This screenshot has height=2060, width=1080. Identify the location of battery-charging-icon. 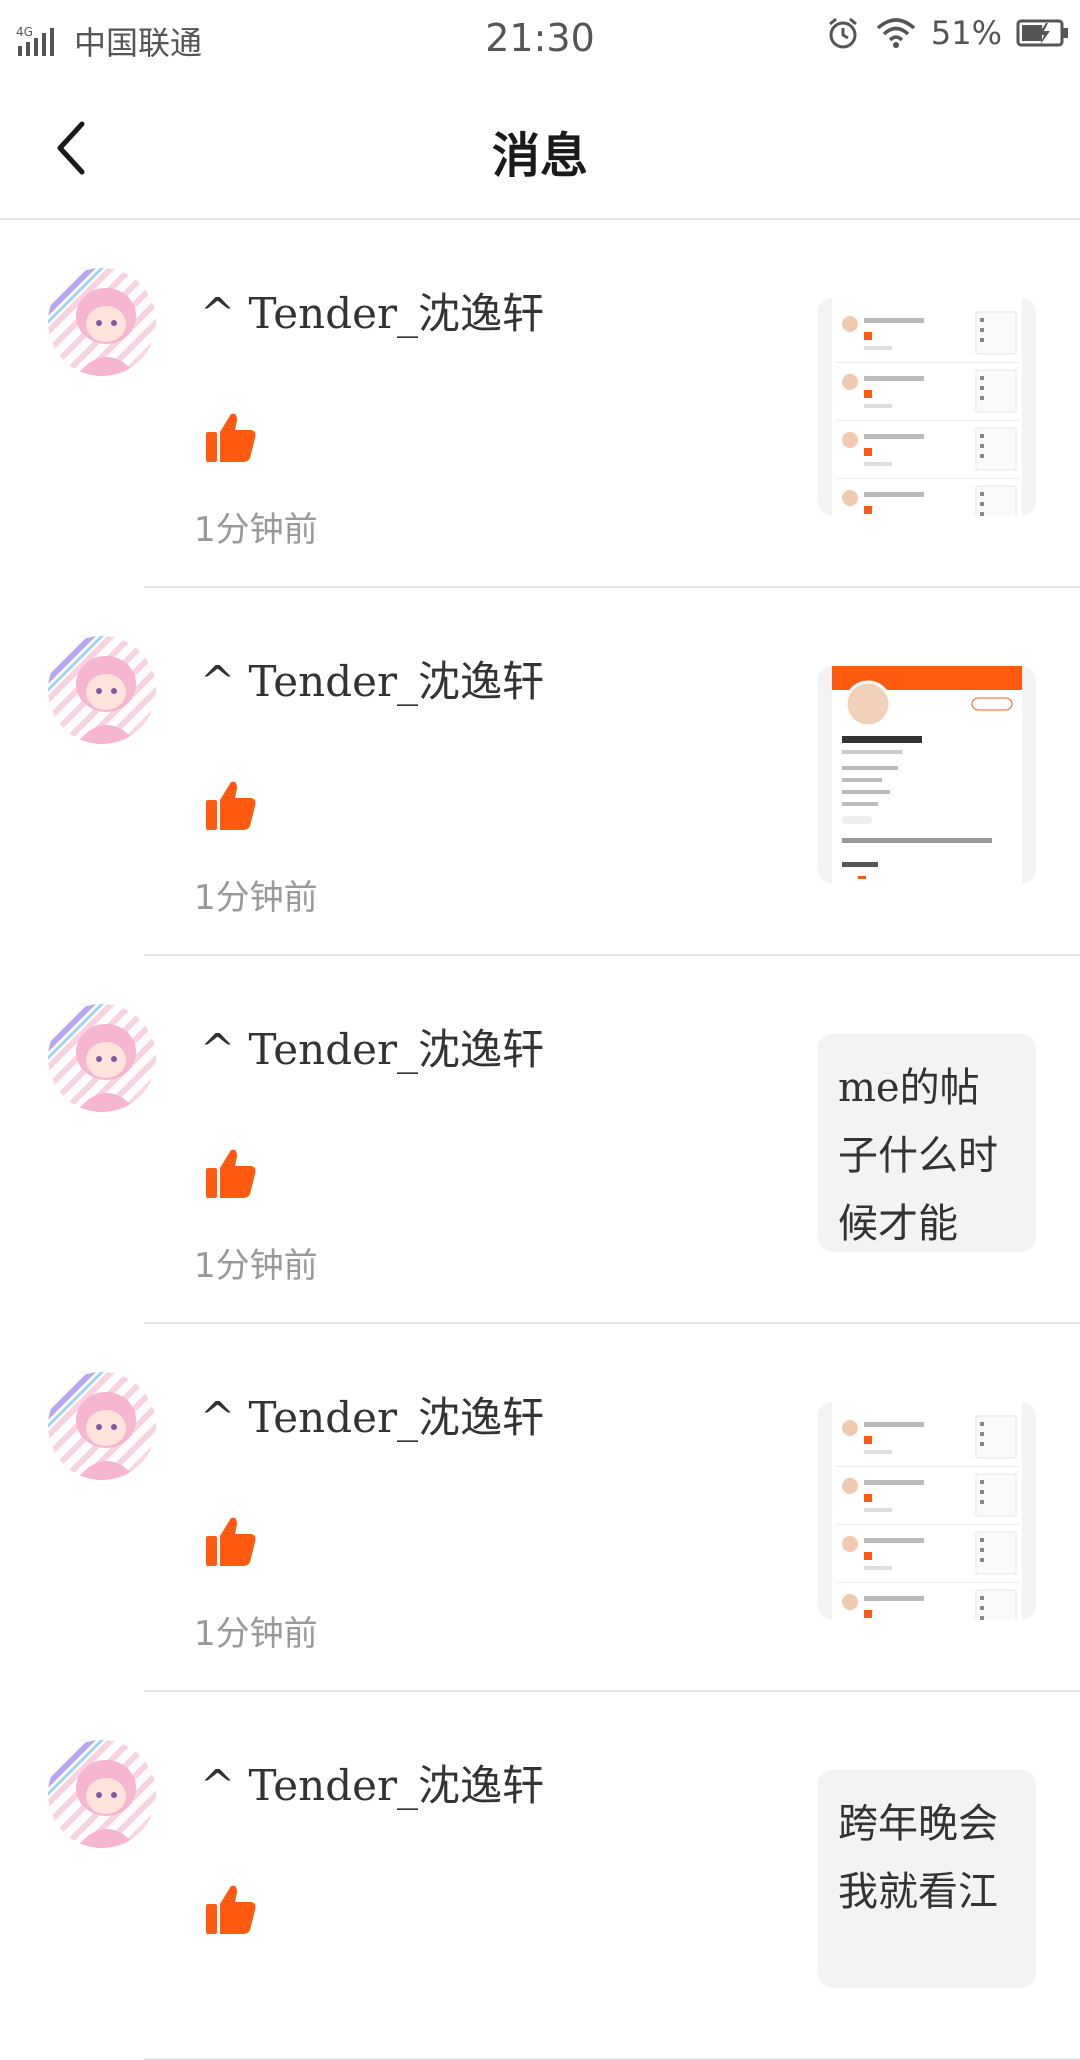
(1042, 33).